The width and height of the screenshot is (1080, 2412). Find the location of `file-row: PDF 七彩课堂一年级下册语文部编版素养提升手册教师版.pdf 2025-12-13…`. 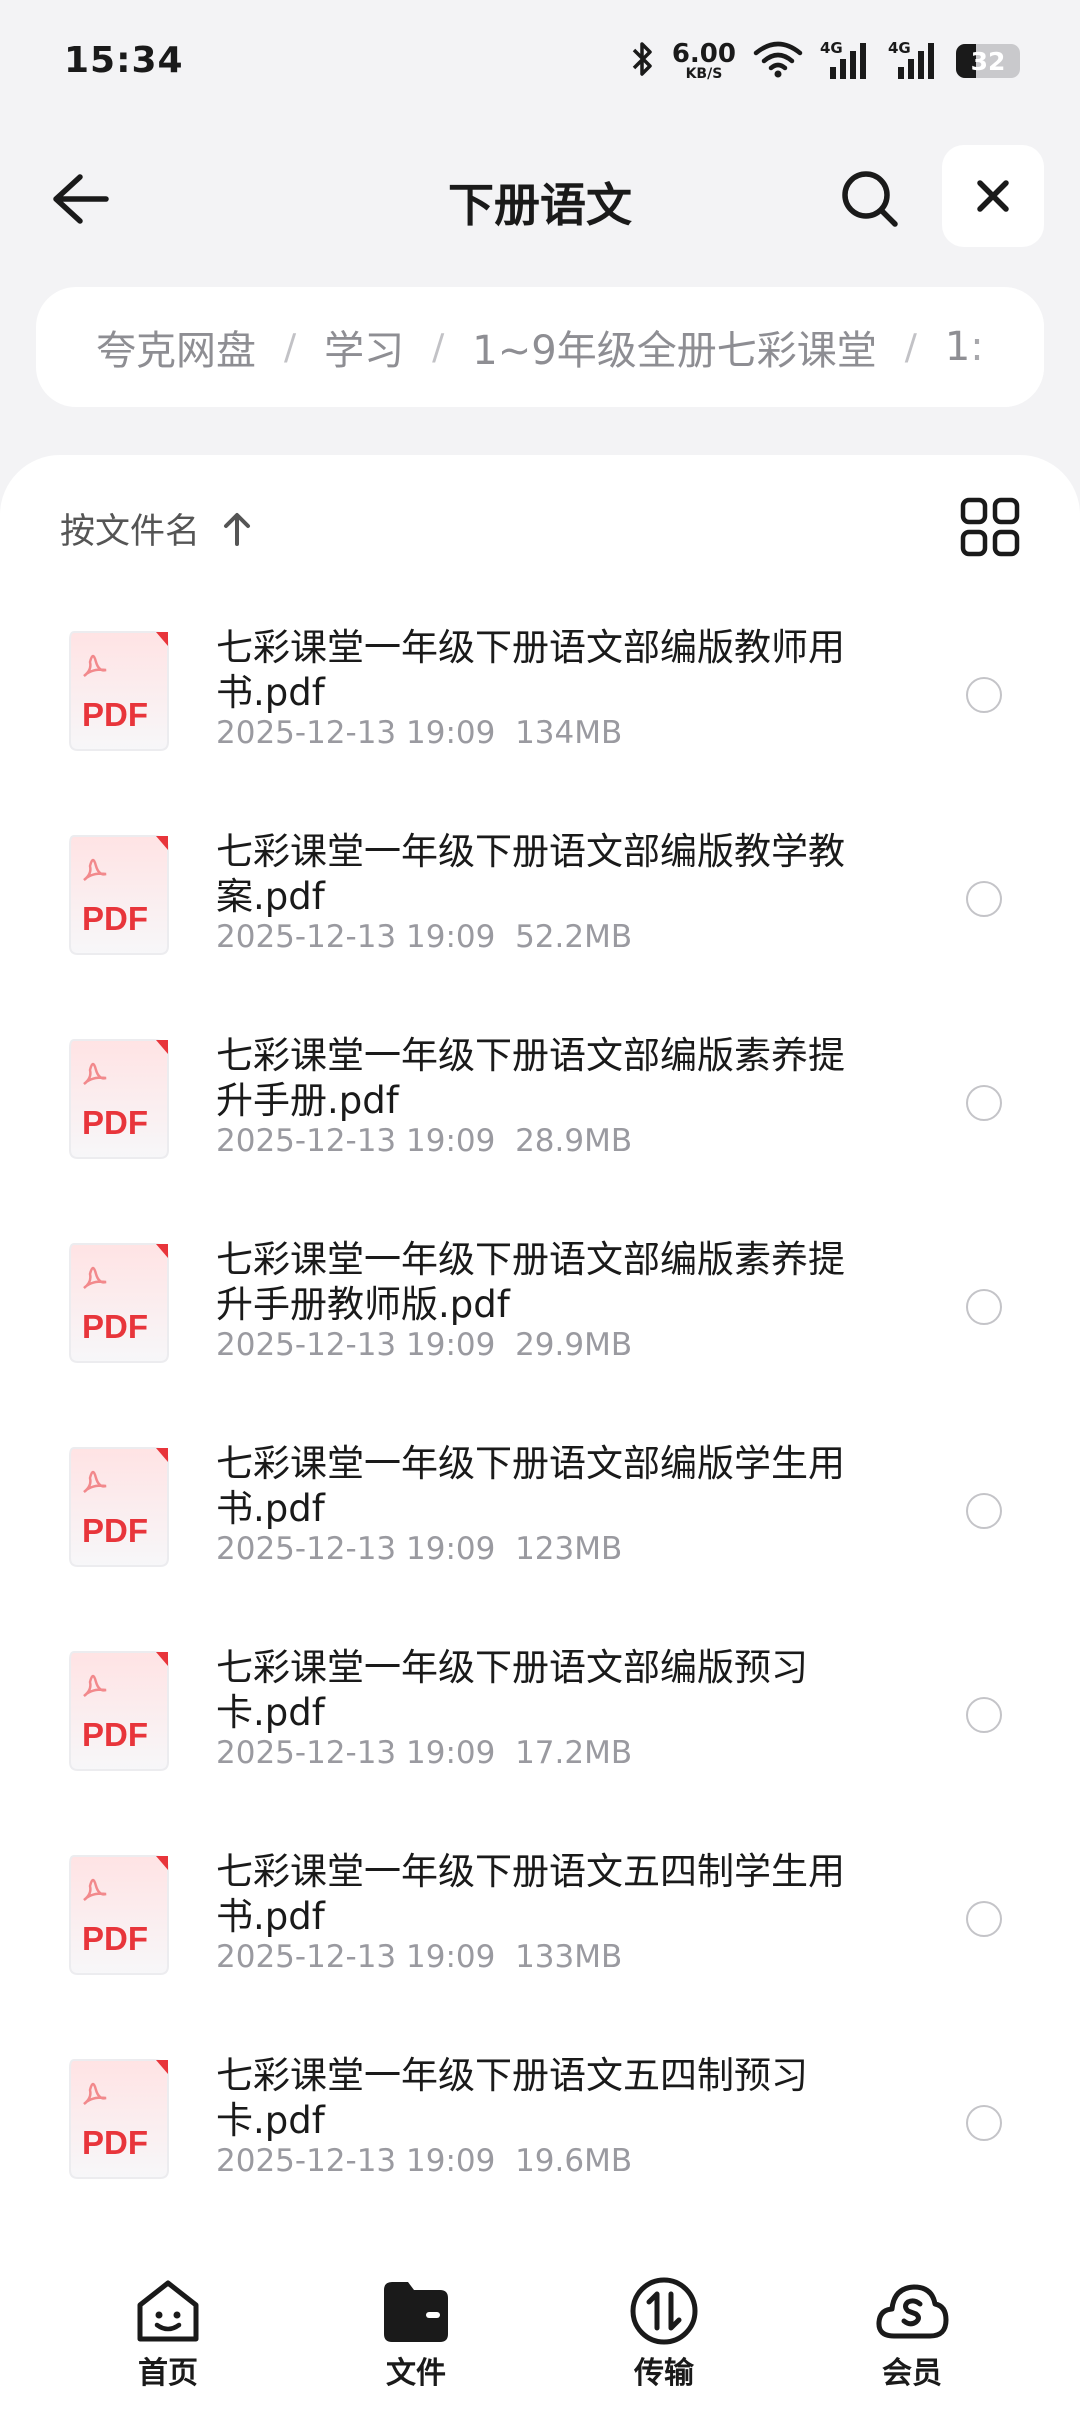

file-row: PDF 七彩课堂一年级下册语文部编版素养提升手册教师版.pdf 2025-12-13… is located at coordinates (540, 1309).